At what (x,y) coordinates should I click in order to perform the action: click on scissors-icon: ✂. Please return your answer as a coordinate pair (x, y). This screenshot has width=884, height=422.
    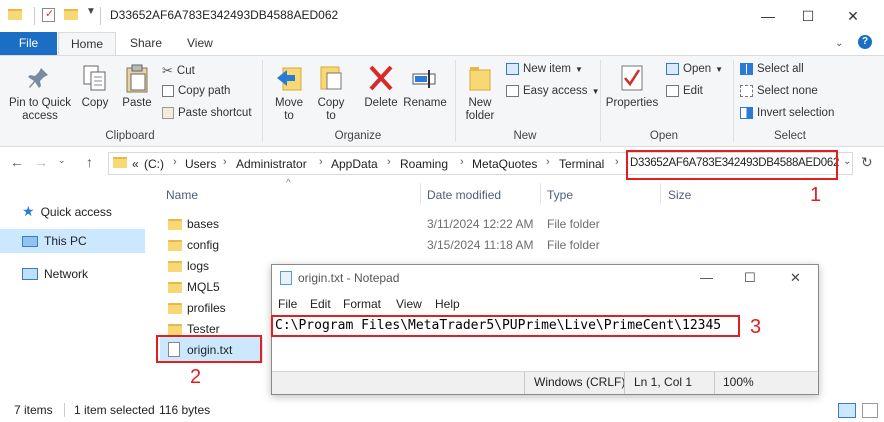
    Looking at the image, I should click on (167, 70).